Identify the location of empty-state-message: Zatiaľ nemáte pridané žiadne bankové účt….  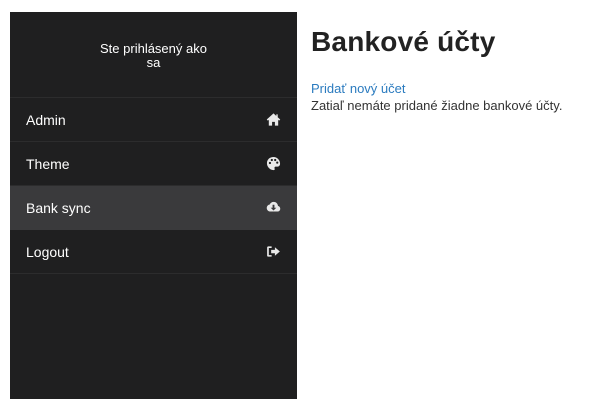
(437, 105).